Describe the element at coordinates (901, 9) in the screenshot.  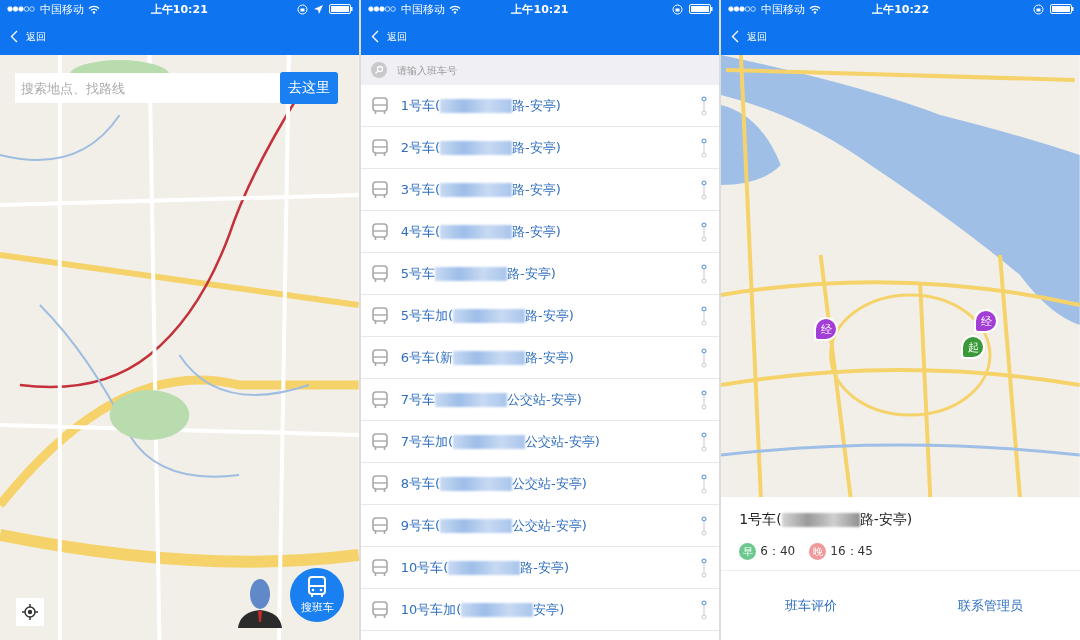
I see `status-time: 上午10:22` at that location.